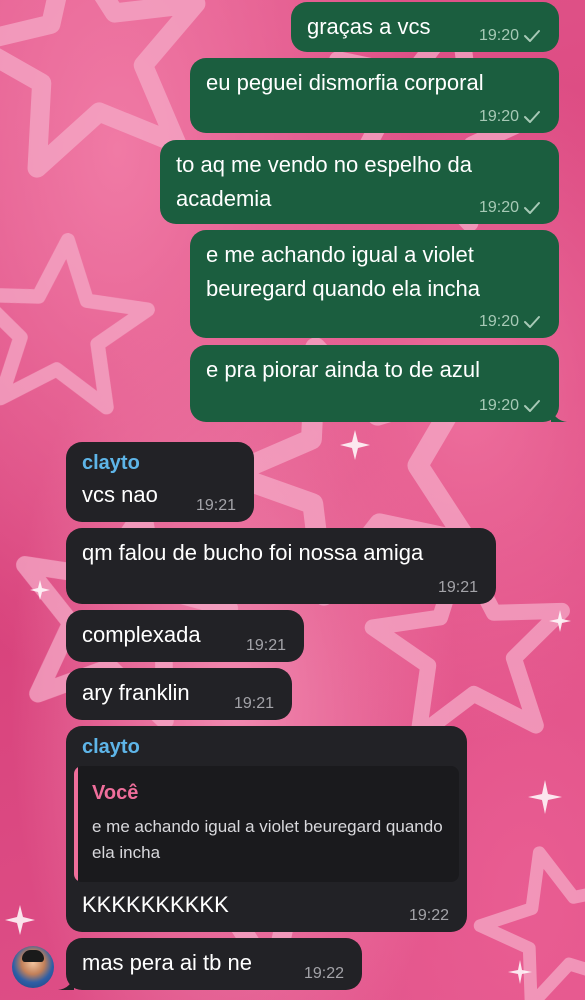 Image resolution: width=585 pixels, height=1000 pixels. What do you see at coordinates (76, 824) in the screenshot?
I see `reply-accent-bar` at bounding box center [76, 824].